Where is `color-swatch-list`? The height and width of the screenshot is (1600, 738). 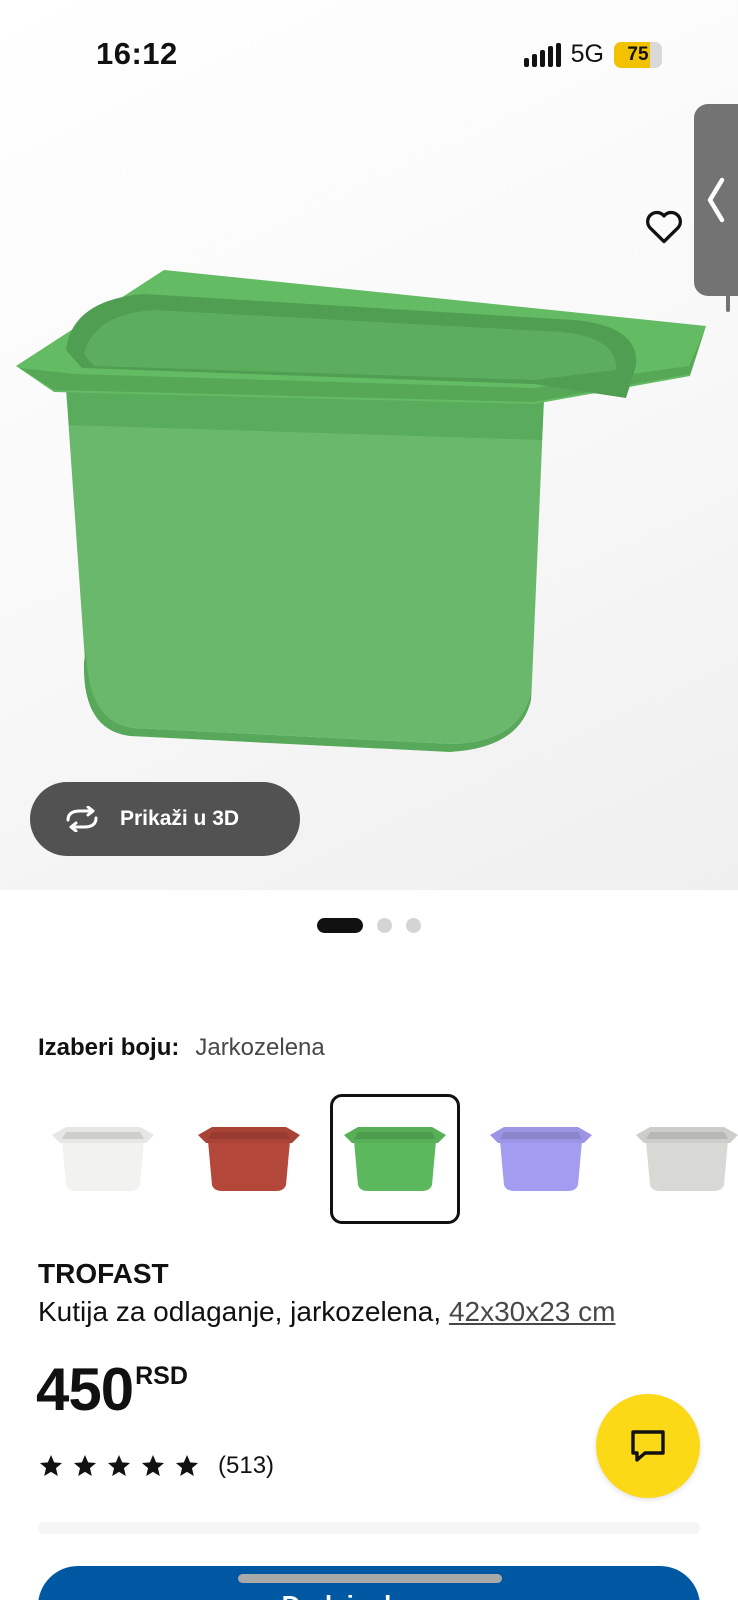
color-swatch-list is located at coordinates (388, 1160).